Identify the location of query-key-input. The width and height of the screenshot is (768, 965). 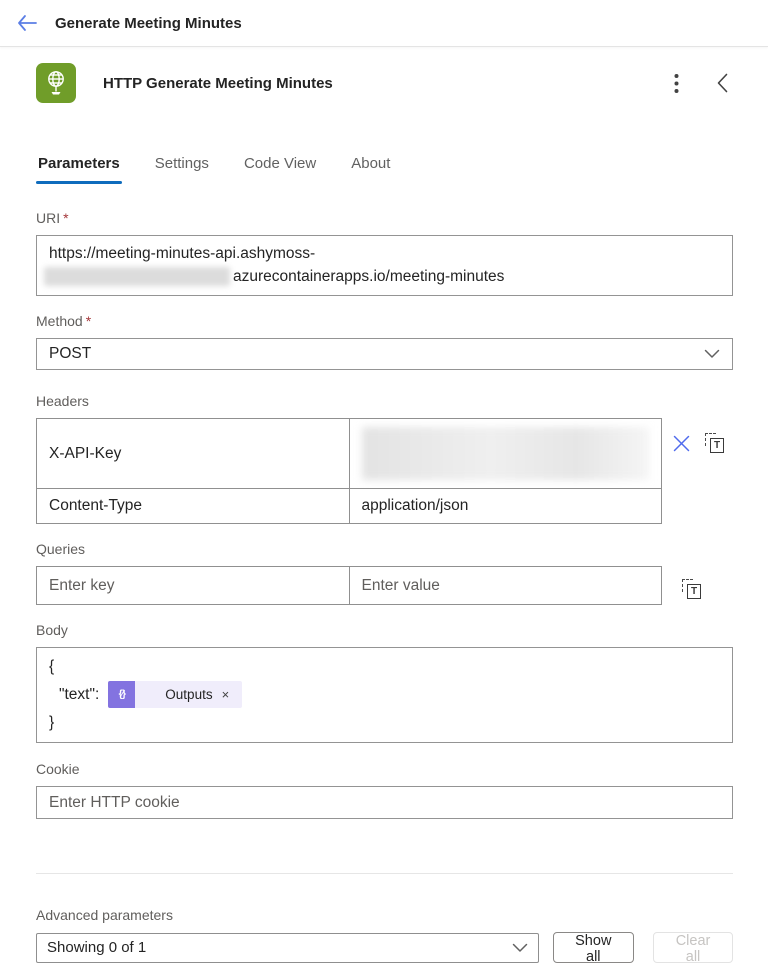
(193, 585).